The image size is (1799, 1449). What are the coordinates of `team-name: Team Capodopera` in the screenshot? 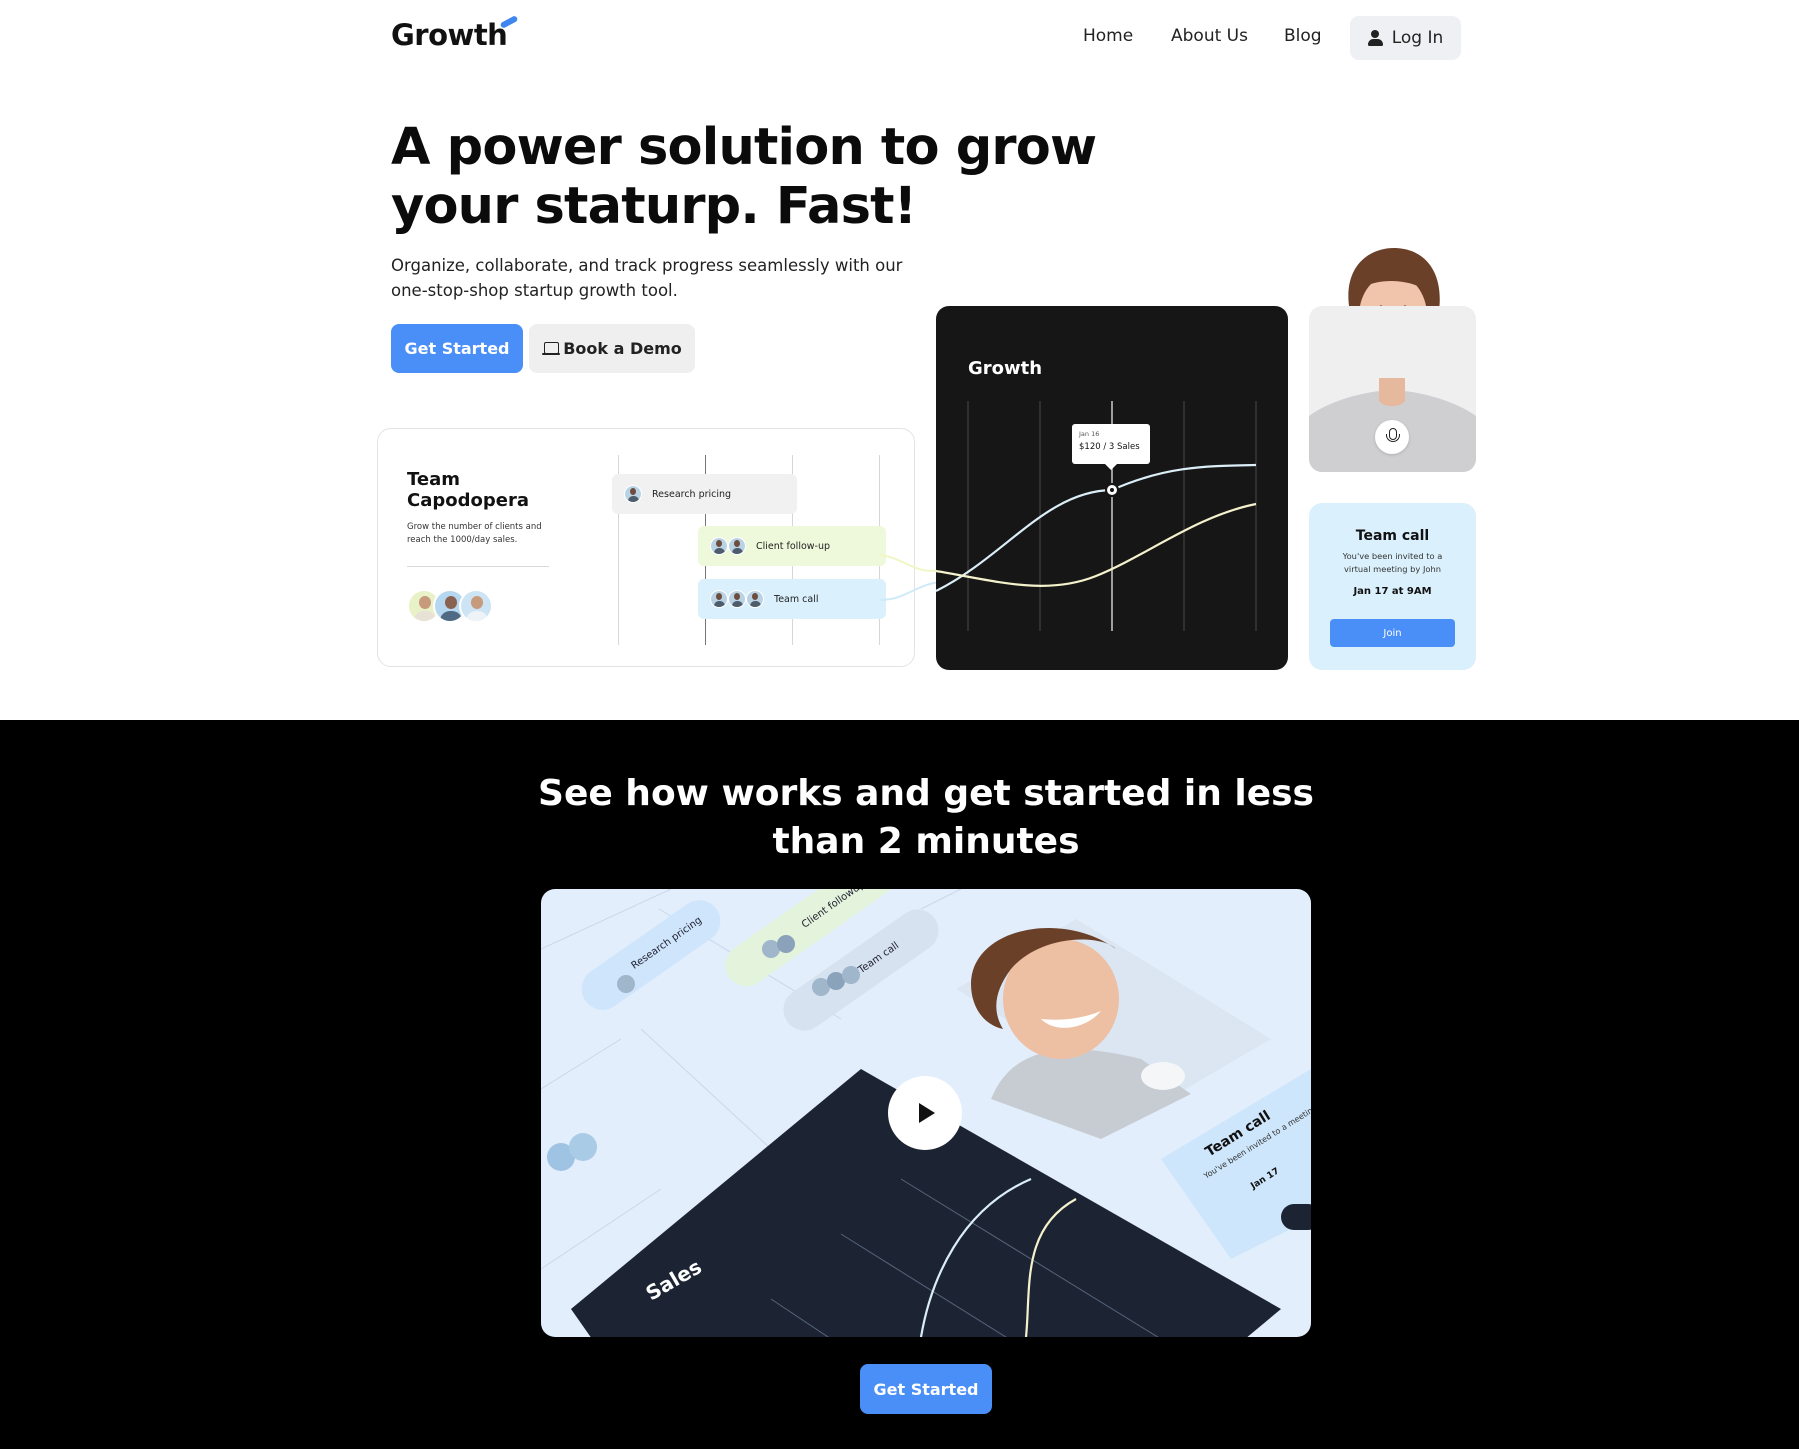 It's located at (468, 490).